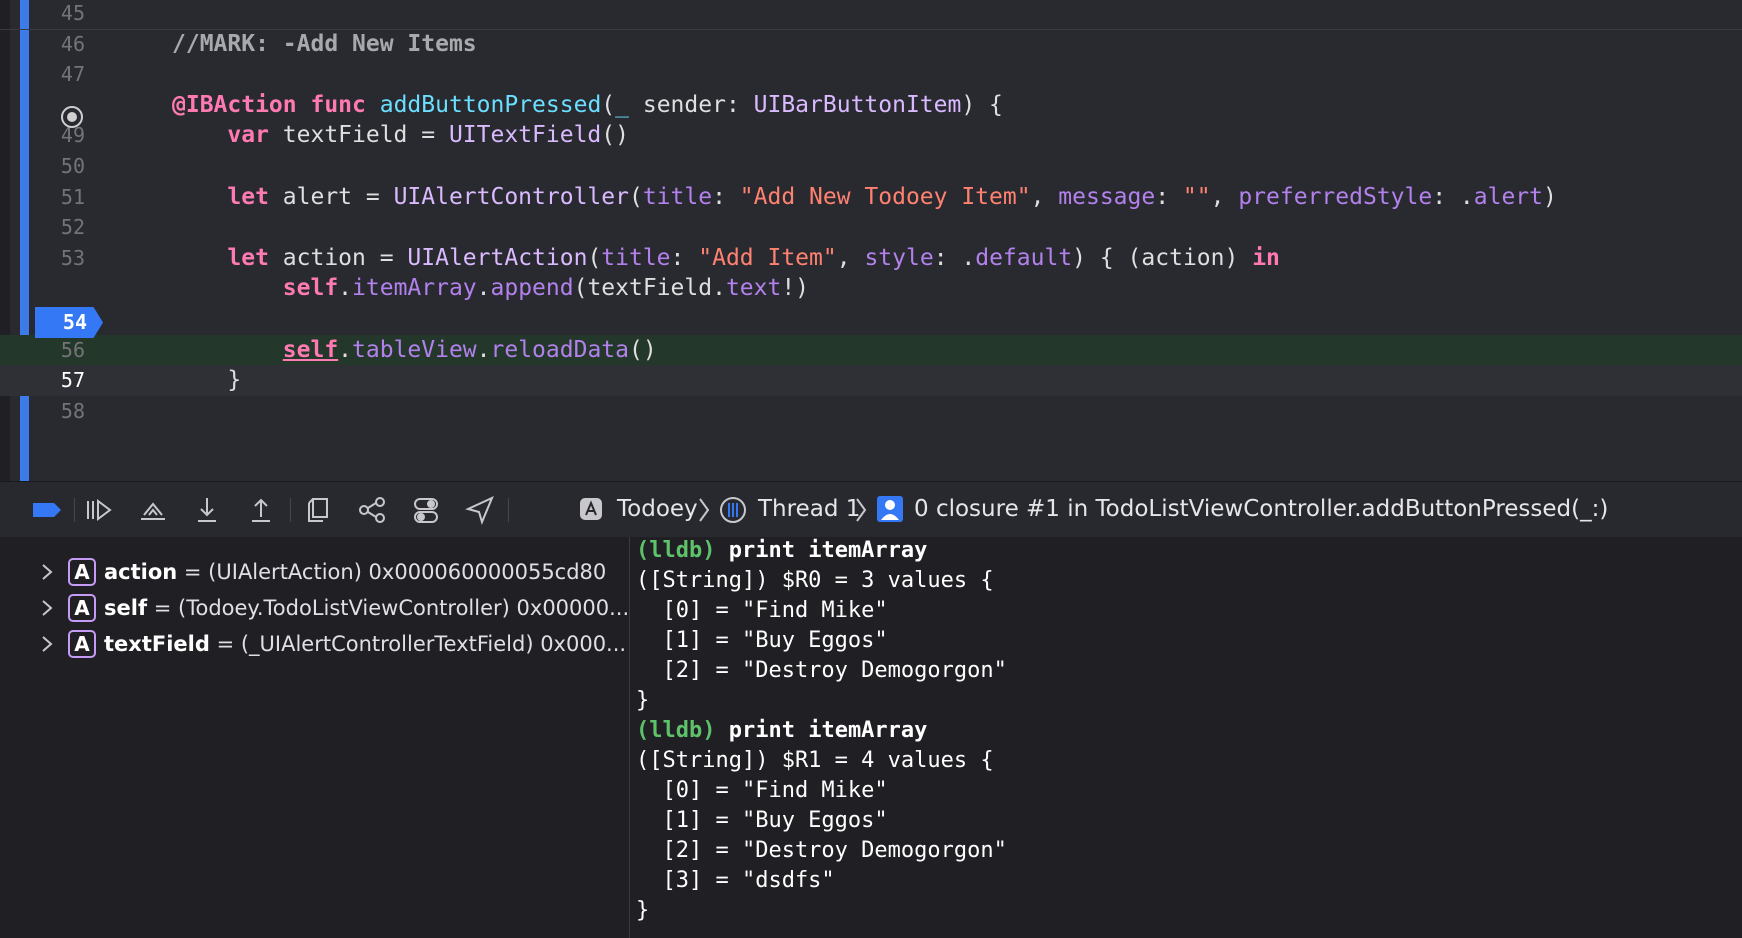  I want to click on line-number: 52, so click(72, 227).